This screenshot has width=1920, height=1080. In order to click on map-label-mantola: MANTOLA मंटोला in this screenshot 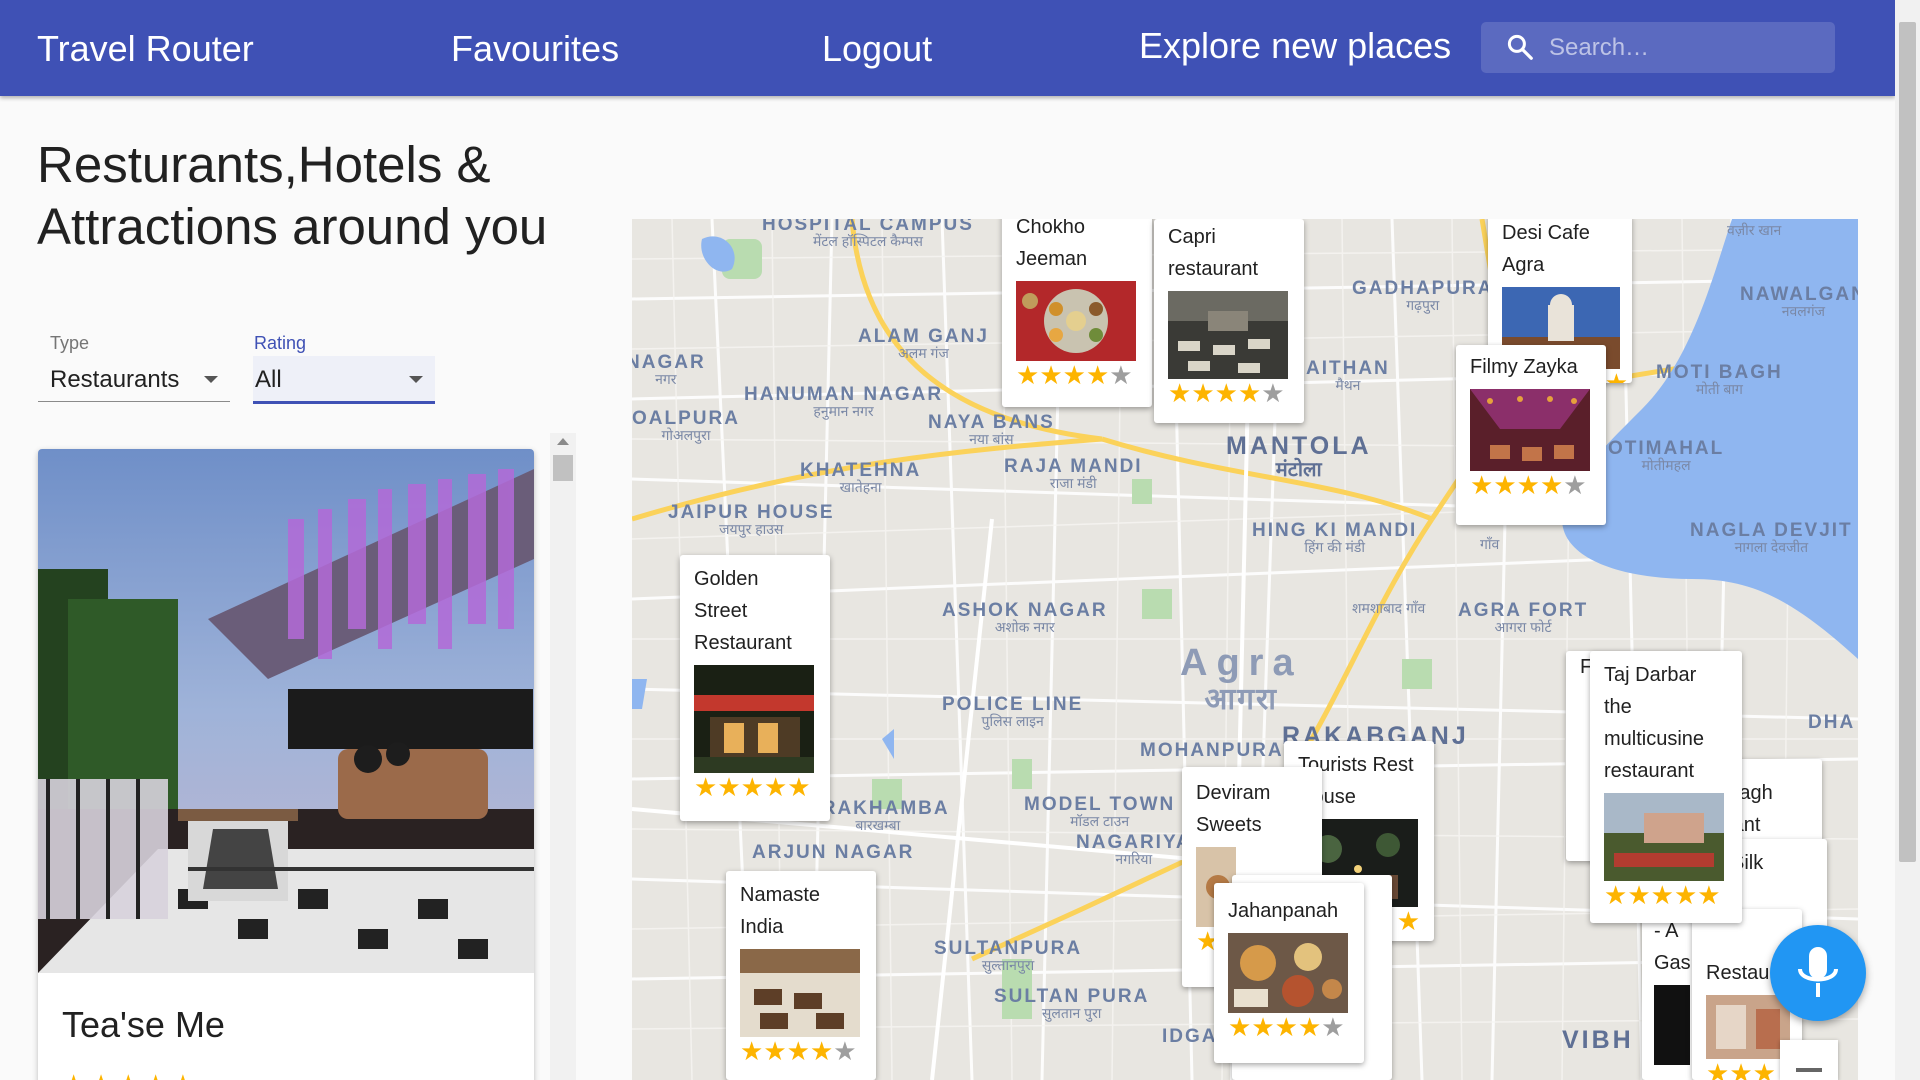, I will do `click(1299, 456)`.